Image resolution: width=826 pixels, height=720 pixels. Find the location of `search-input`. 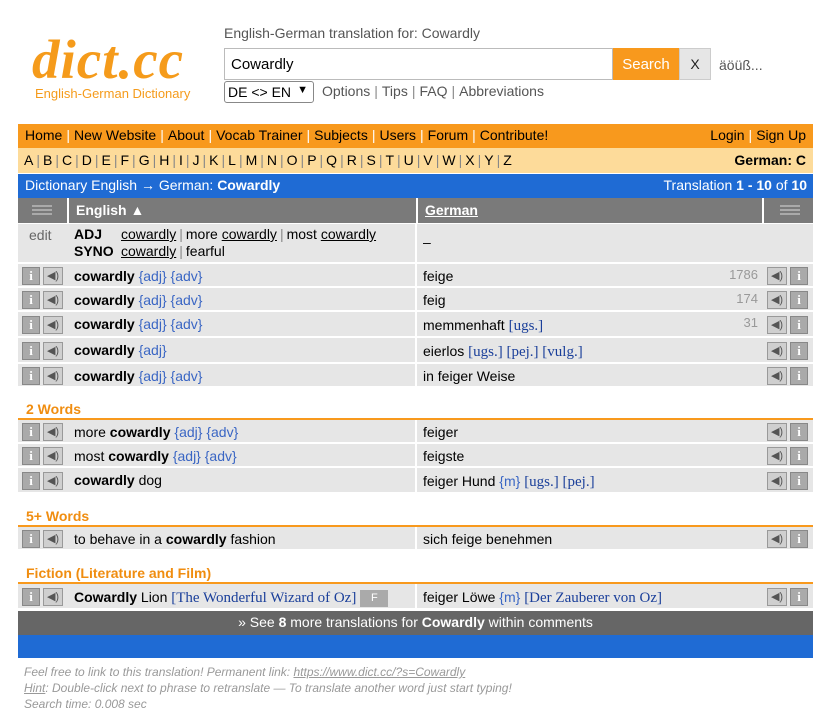

search-input is located at coordinates (418, 64).